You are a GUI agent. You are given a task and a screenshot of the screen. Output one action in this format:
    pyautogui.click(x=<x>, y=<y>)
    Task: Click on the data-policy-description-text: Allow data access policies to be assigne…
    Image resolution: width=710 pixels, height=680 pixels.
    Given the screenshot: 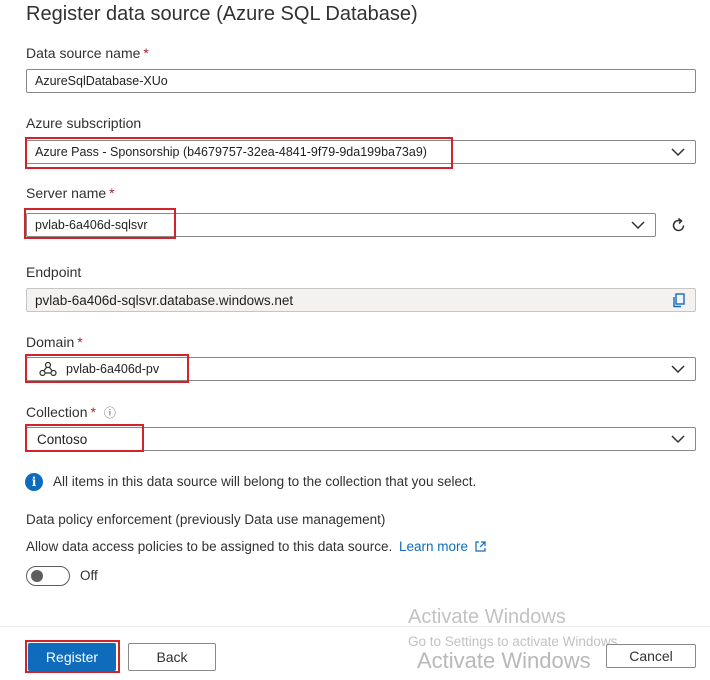 What is the action you would take?
    pyautogui.click(x=209, y=546)
    